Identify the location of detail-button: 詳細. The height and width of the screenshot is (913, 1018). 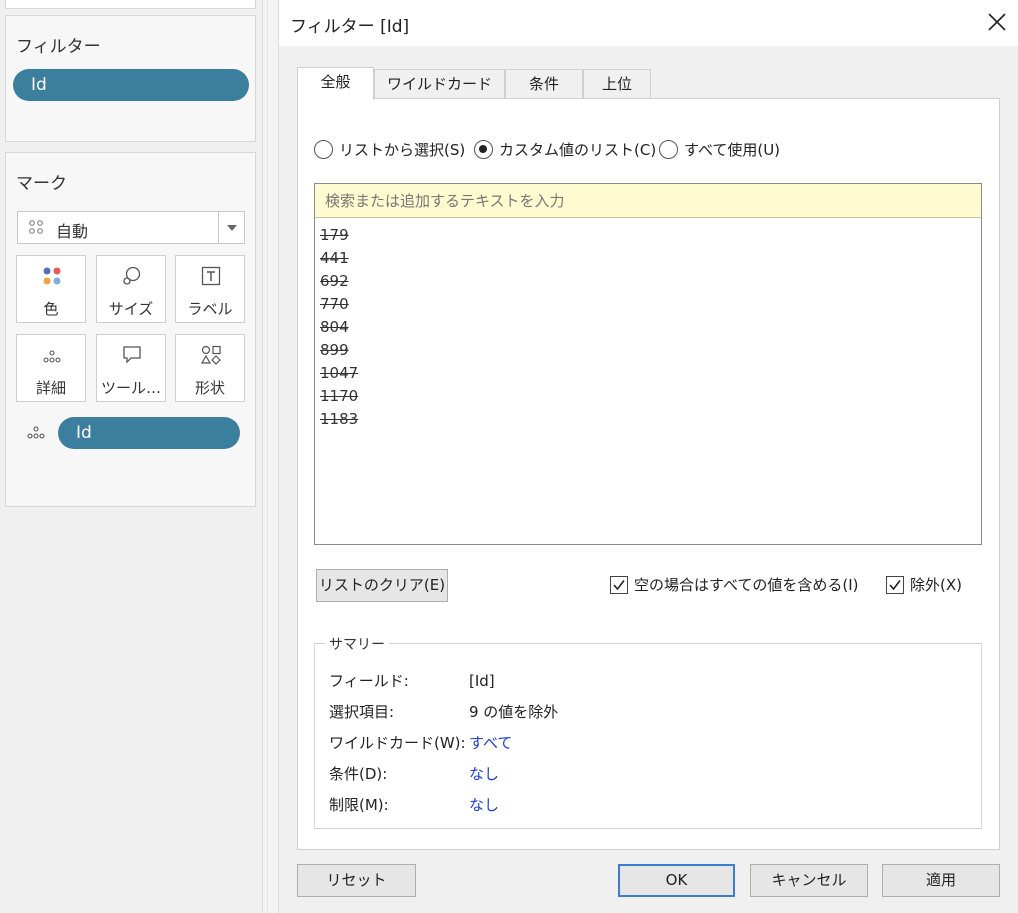
(51, 368).